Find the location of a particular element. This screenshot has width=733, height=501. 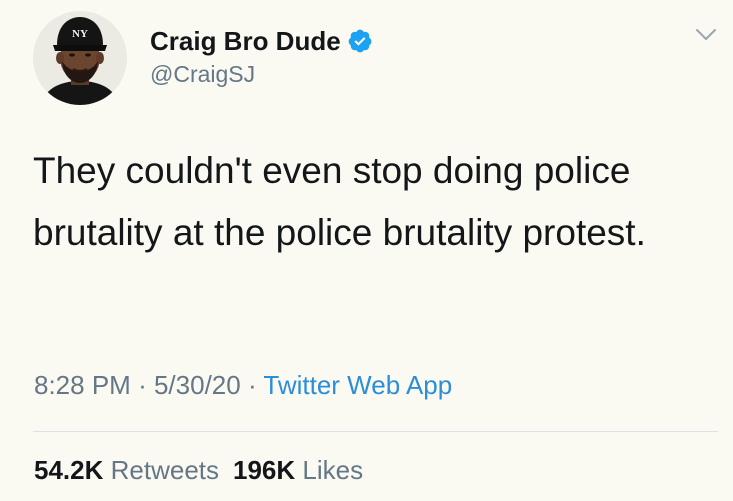

verified-badge-icon is located at coordinates (360, 41).